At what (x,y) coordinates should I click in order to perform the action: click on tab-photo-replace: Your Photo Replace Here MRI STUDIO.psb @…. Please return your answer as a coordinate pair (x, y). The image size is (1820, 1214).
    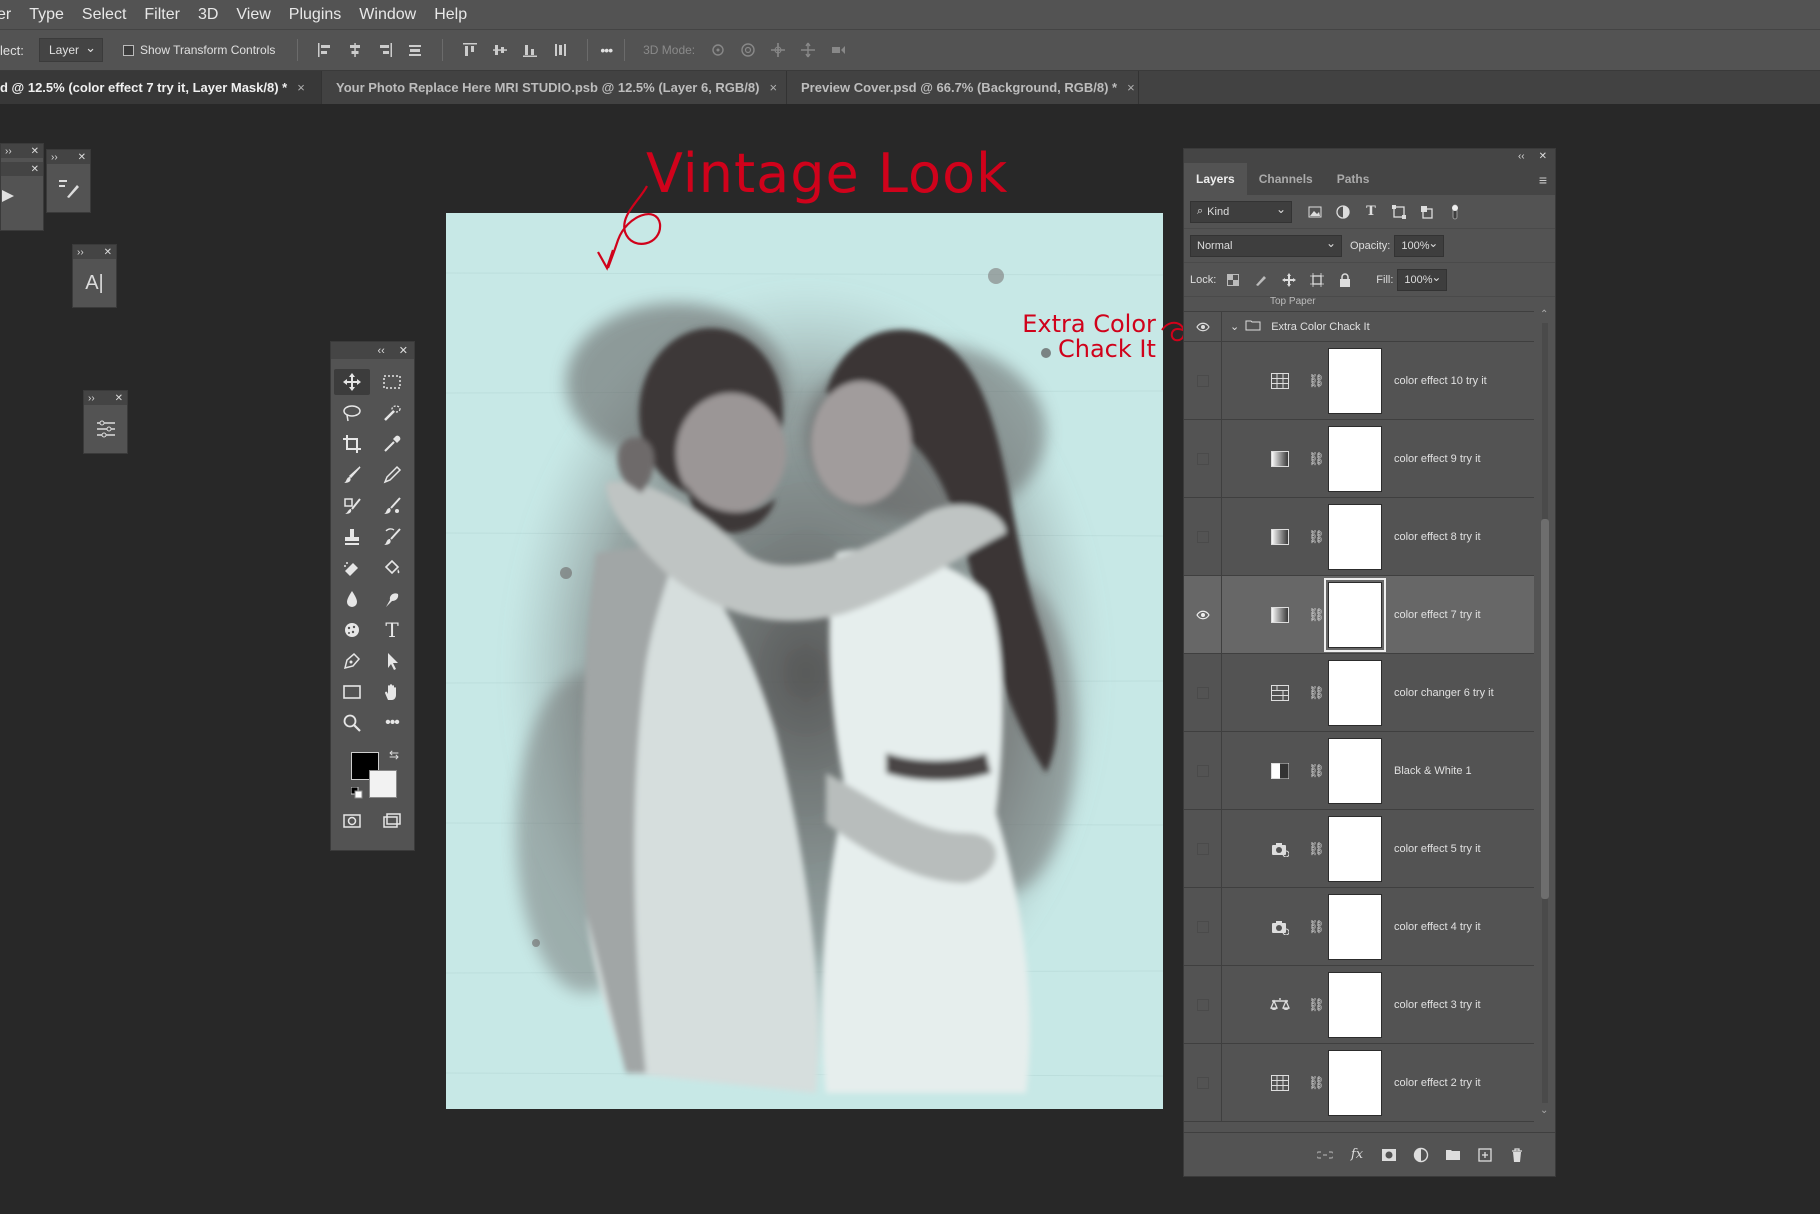
    Looking at the image, I should click on (554, 87).